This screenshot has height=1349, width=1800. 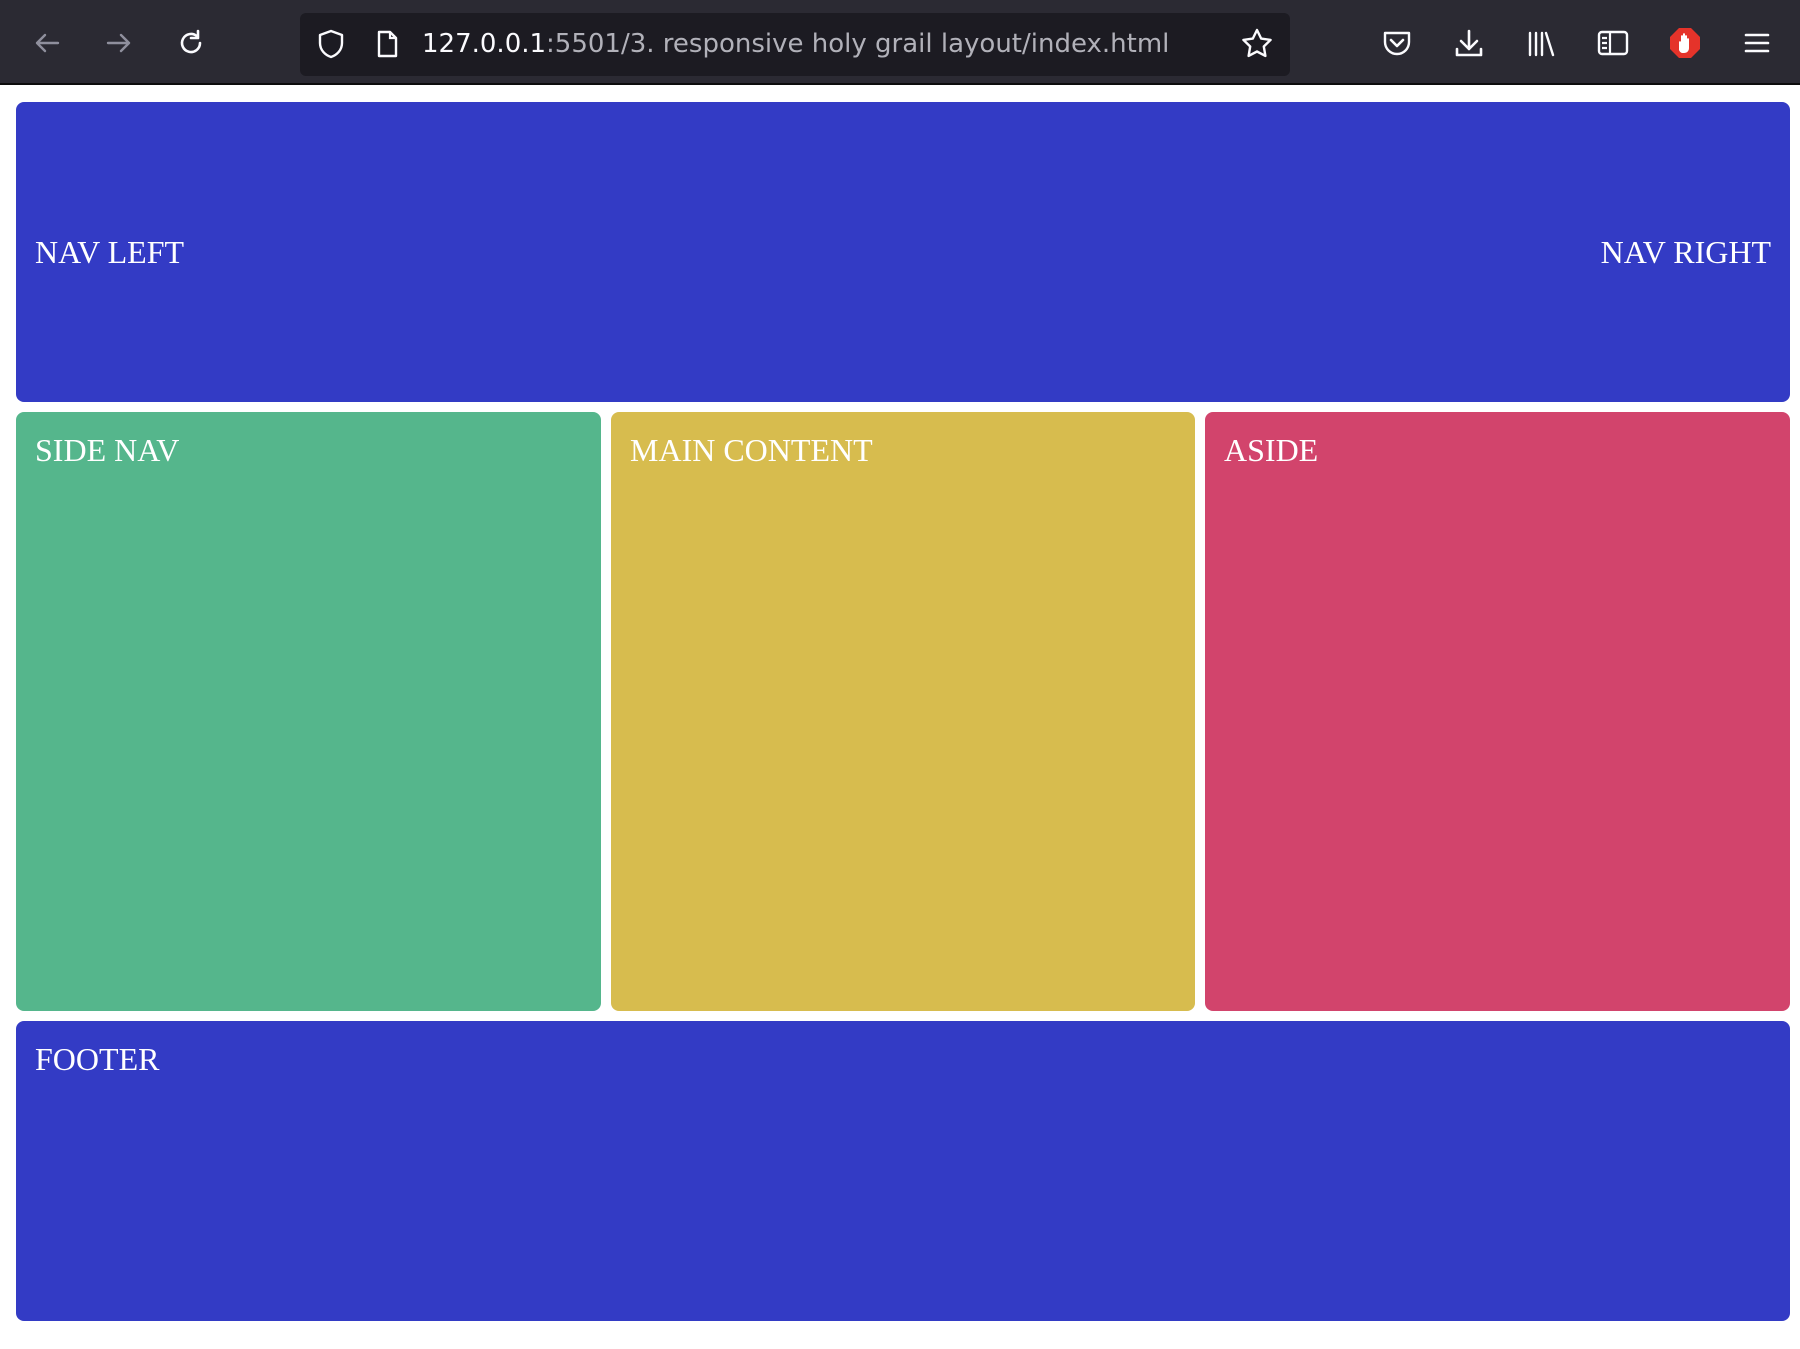 I want to click on forward-icon, so click(x=119, y=43).